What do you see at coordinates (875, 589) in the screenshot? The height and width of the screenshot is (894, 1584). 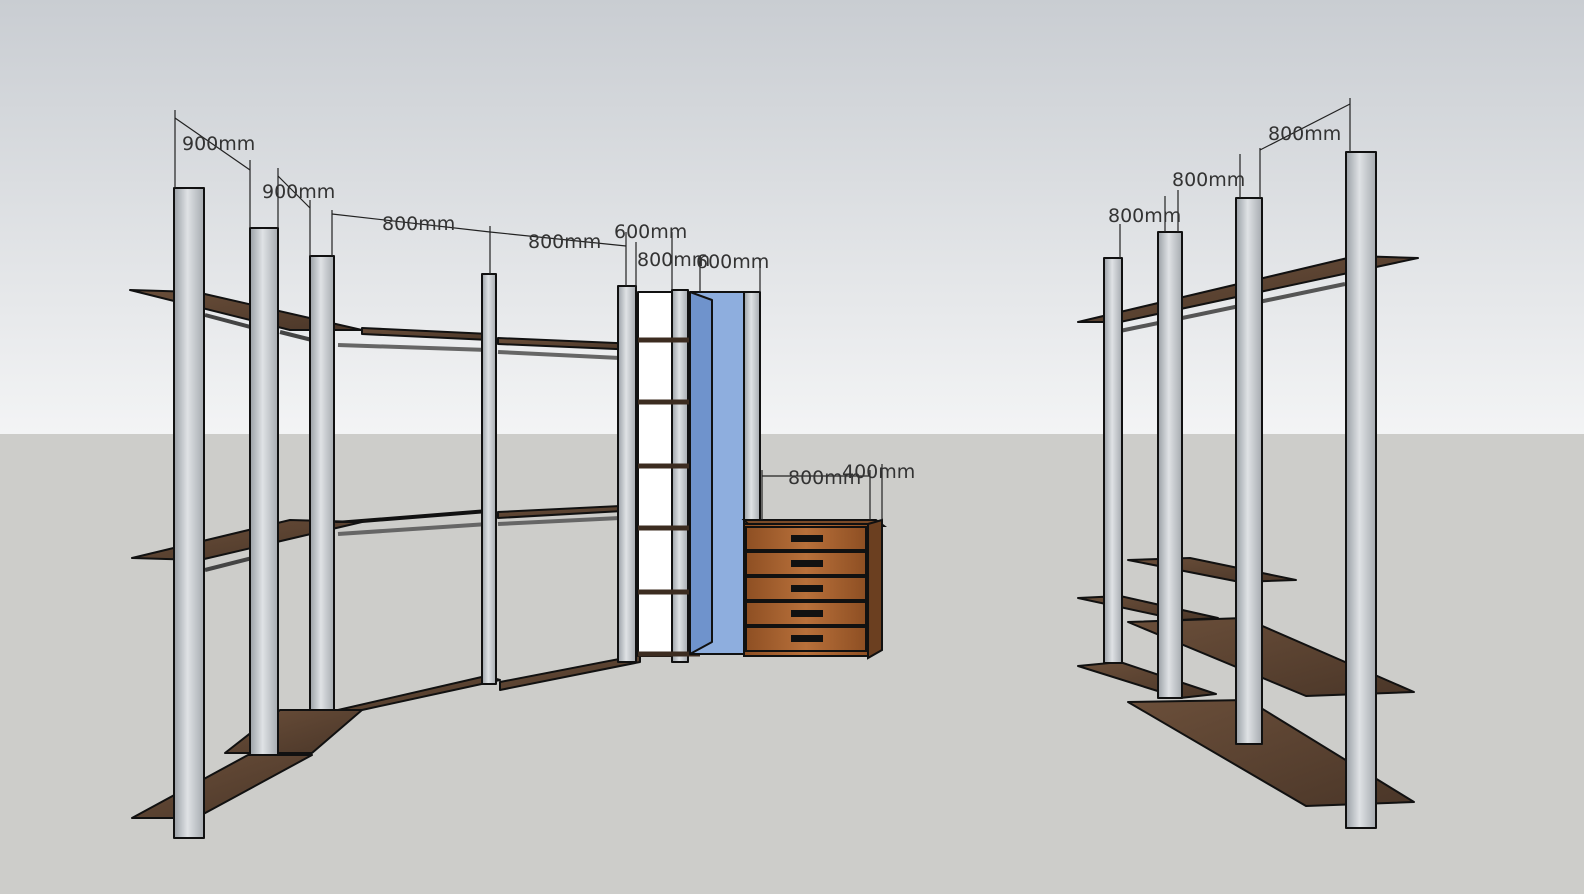 I see `chest-side` at bounding box center [875, 589].